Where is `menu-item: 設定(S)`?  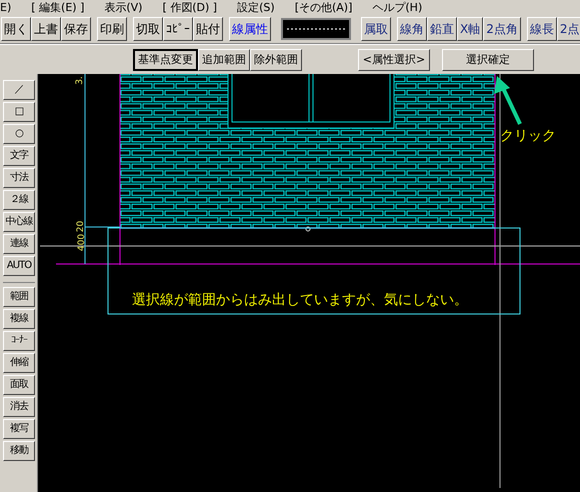
menu-item: 設定(S) is located at coordinates (256, 7).